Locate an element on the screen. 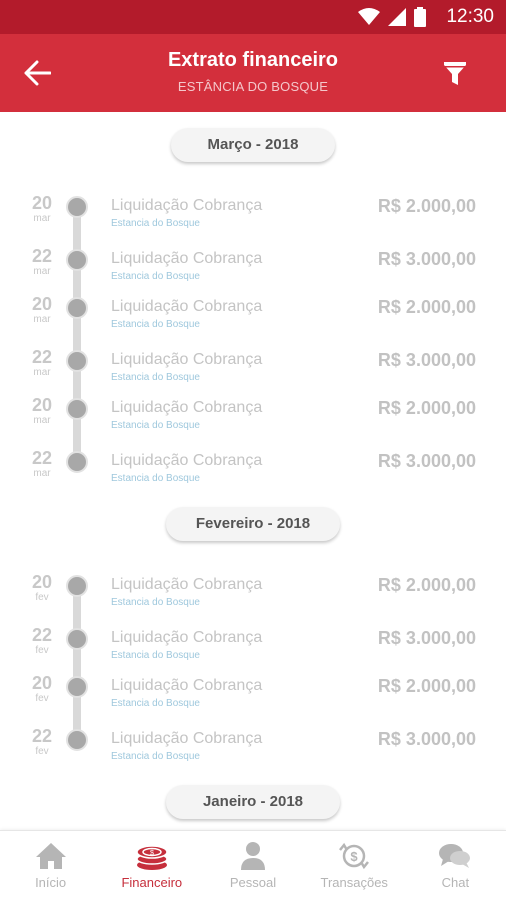  coins-icon: $ is located at coordinates (152, 857).